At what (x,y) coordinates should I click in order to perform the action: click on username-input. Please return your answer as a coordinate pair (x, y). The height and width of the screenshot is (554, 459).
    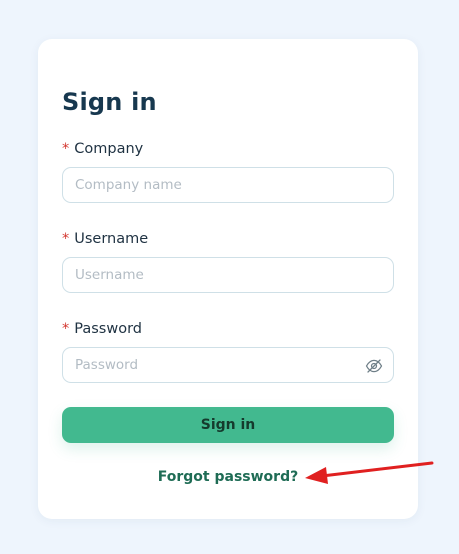
    Looking at the image, I should click on (228, 275).